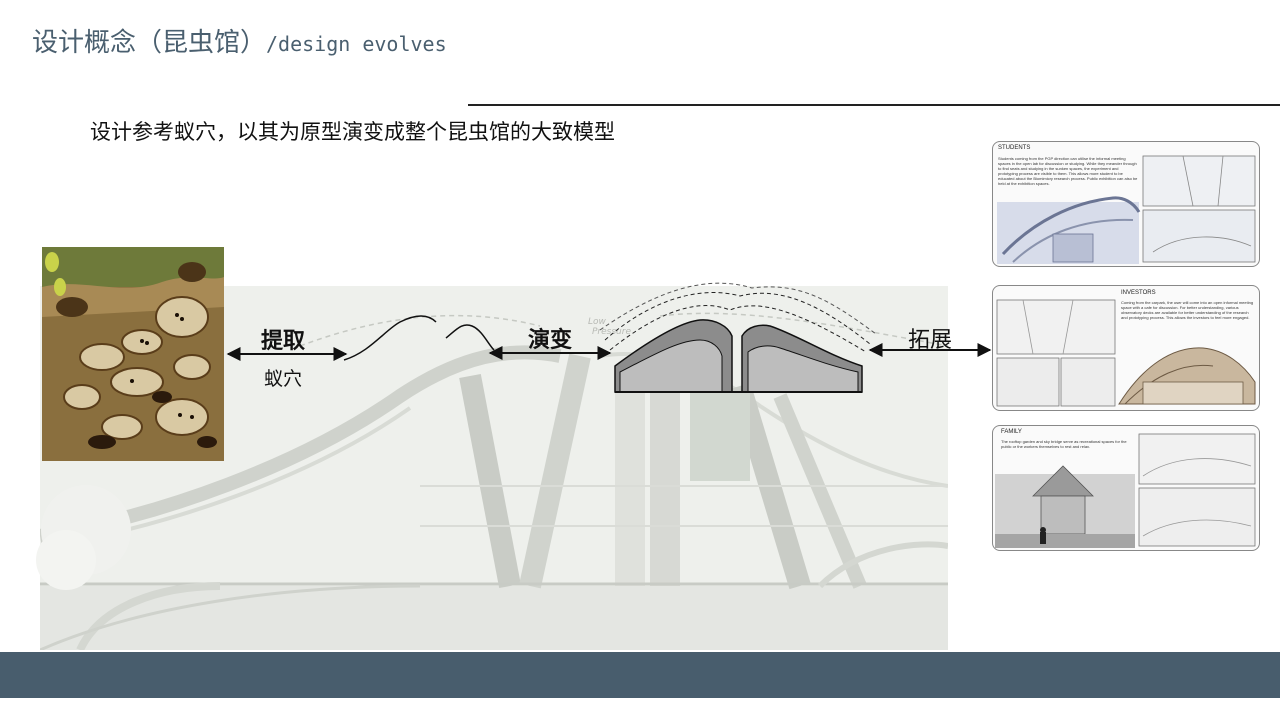 The height and width of the screenshot is (720, 1280). I want to click on evolve-label: 演变, so click(550, 340).